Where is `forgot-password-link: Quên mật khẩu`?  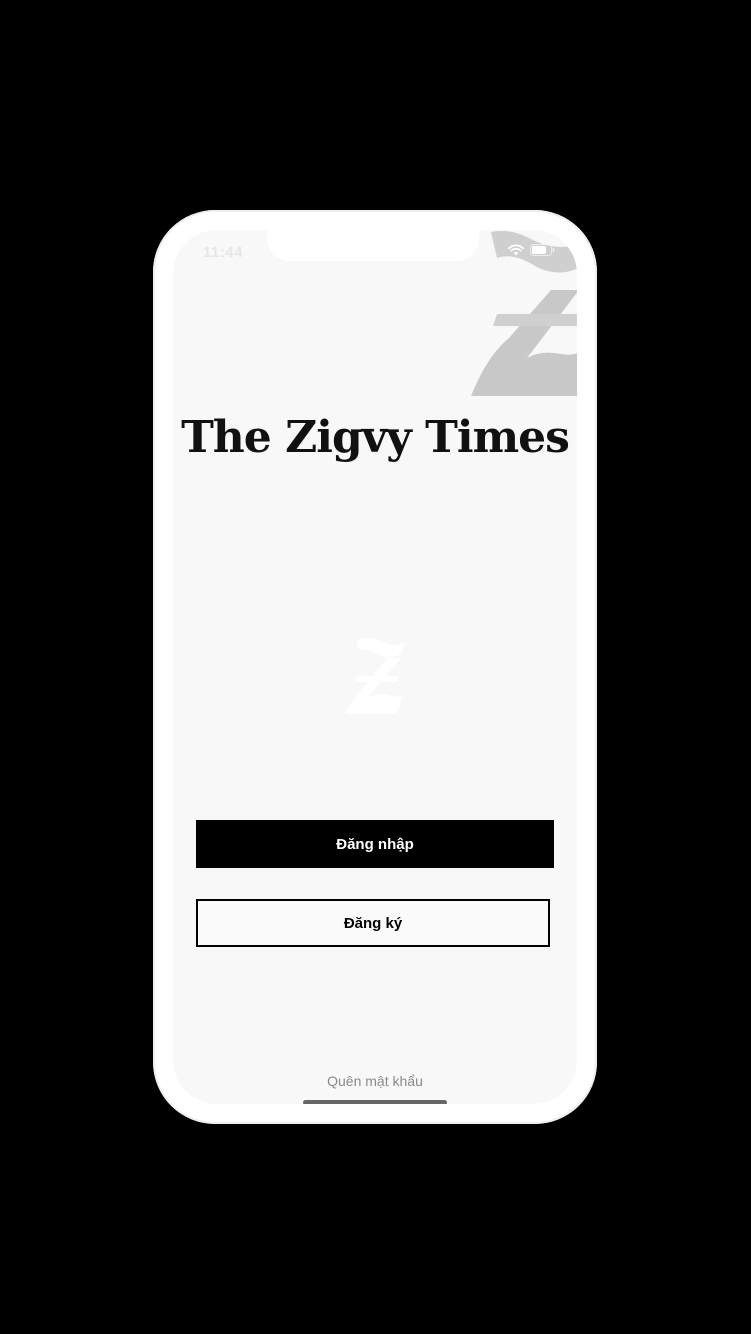
forgot-password-link: Quên mật khẩu is located at coordinates (375, 1081).